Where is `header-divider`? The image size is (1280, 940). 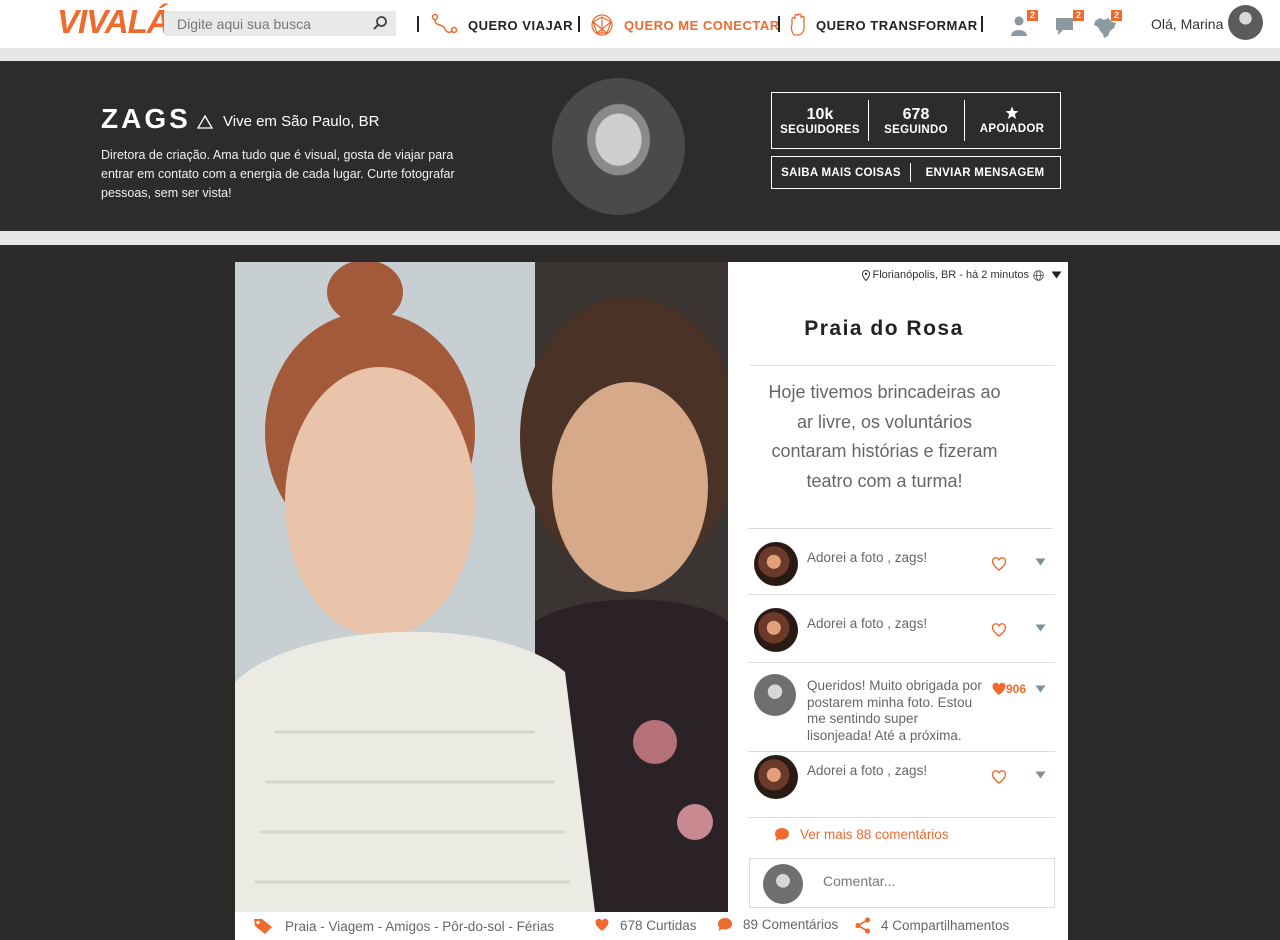 header-divider is located at coordinates (640, 54).